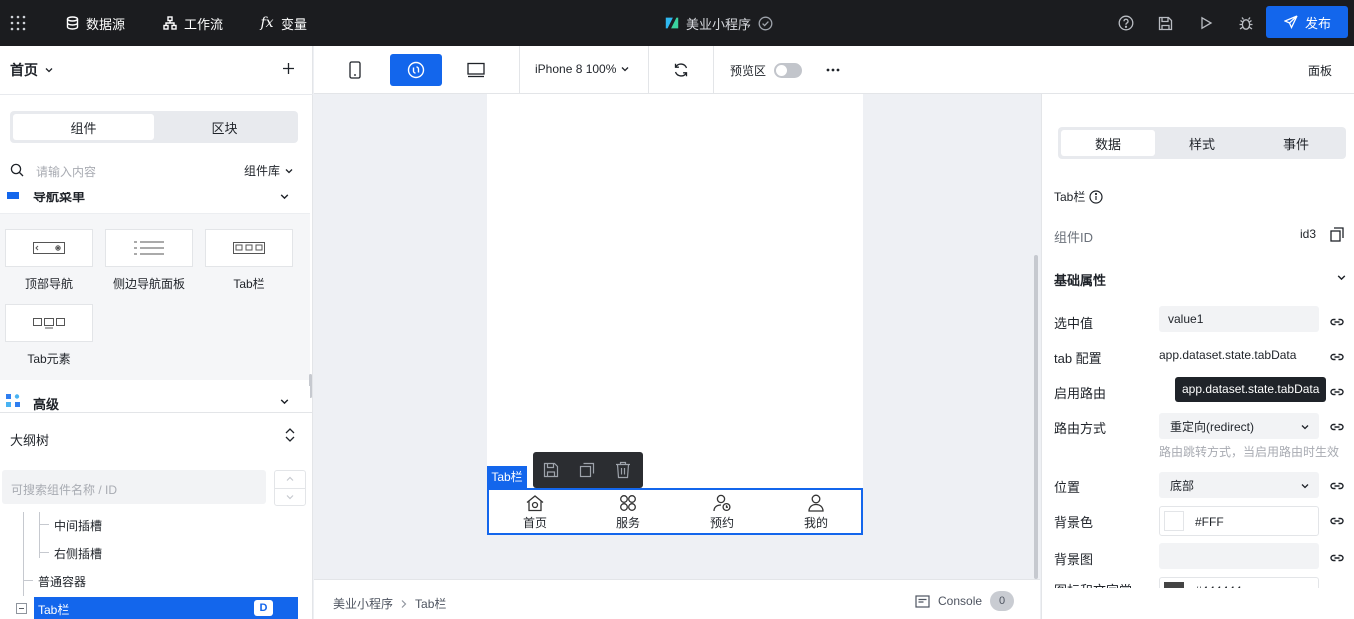 The image size is (1354, 619). What do you see at coordinates (1239, 319) in the screenshot?
I see `selected-value-input: value1` at bounding box center [1239, 319].